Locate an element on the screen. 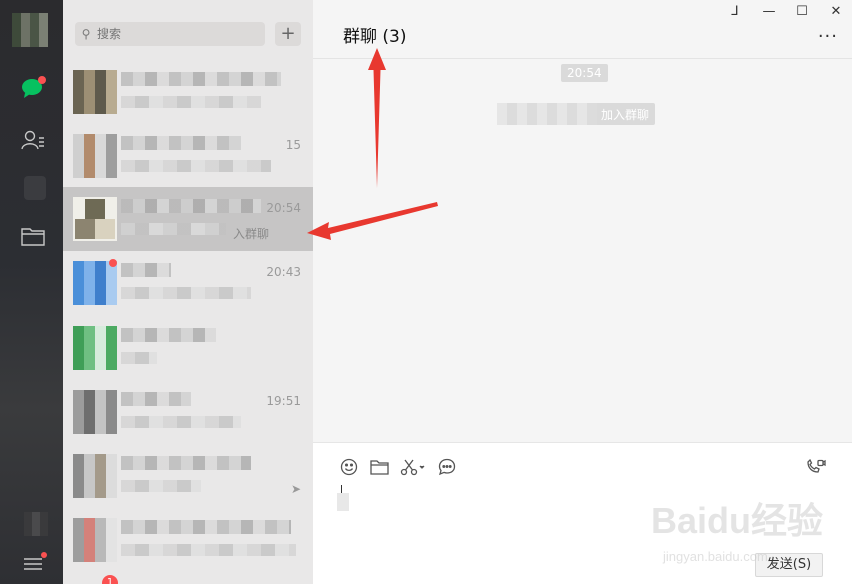 The height and width of the screenshot is (584, 852). arrow-up-annotation is located at coordinates (377, 118).